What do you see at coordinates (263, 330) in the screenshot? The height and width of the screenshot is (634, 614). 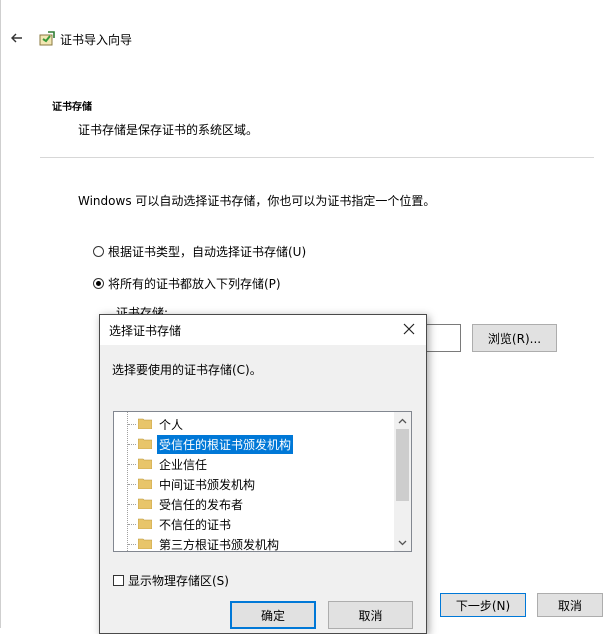 I see `dialog-titlebar: 选择证书存储` at bounding box center [263, 330].